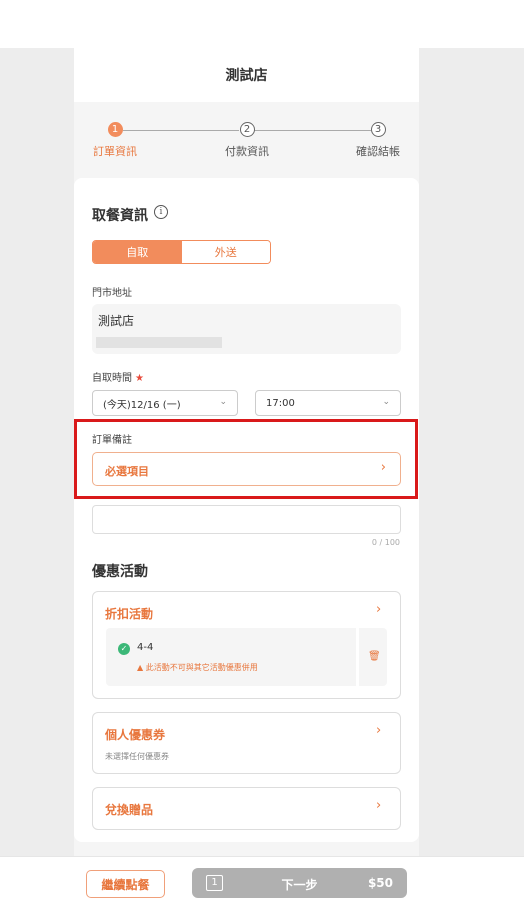 The image size is (524, 911). I want to click on step-confirm-checkout: 3 確認結帳, so click(378, 139).